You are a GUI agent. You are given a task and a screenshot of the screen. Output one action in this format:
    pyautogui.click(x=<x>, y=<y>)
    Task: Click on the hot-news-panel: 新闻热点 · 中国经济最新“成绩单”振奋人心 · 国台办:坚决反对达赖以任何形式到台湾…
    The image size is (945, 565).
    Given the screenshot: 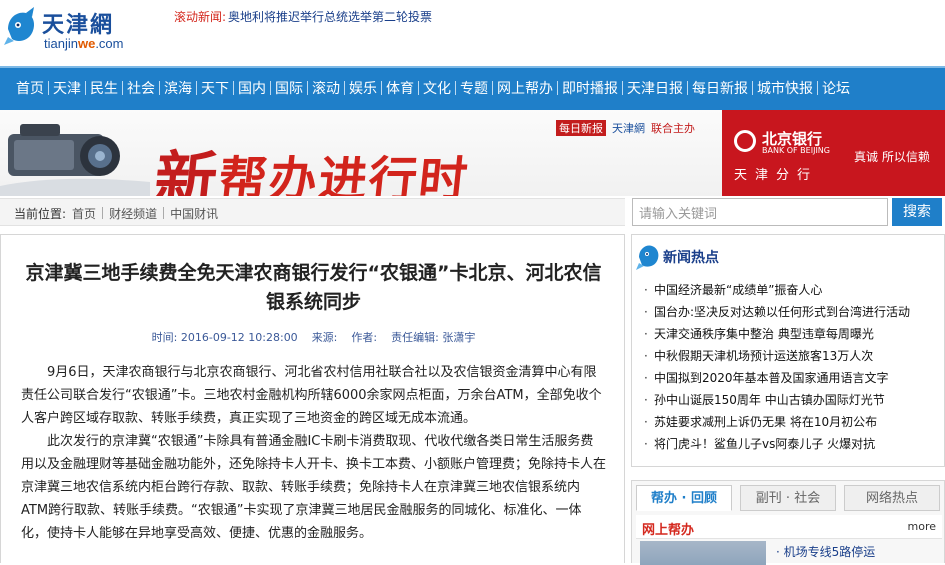 What is the action you would take?
    pyautogui.click(x=788, y=350)
    